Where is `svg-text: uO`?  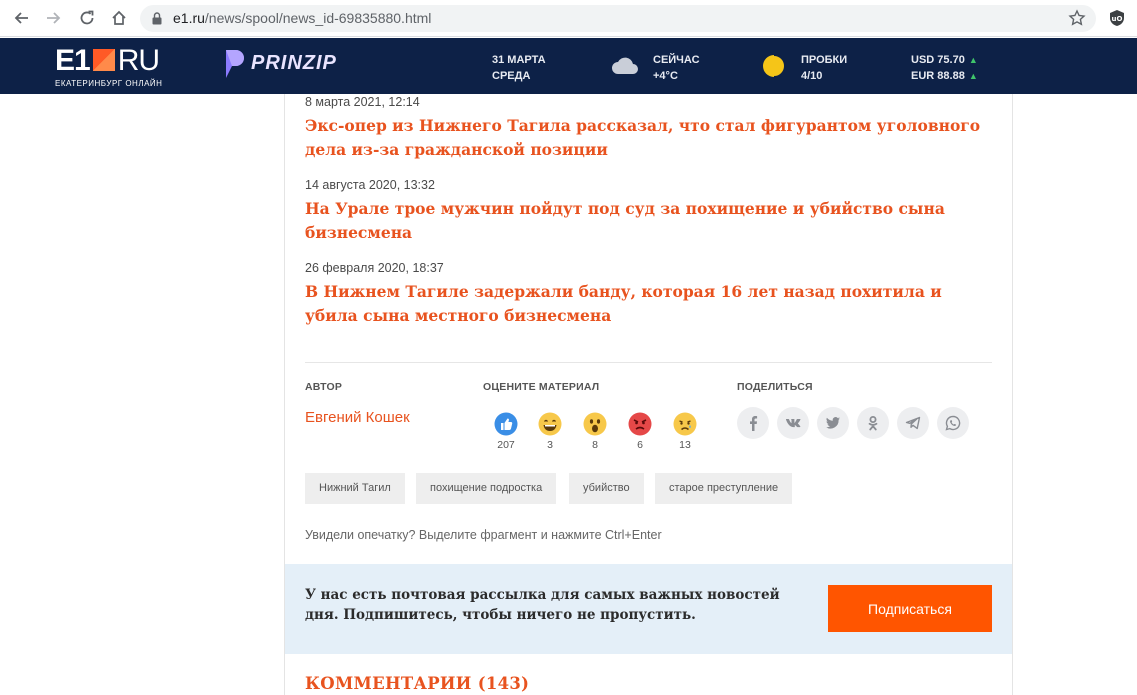 svg-text: uO is located at coordinates (1117, 19).